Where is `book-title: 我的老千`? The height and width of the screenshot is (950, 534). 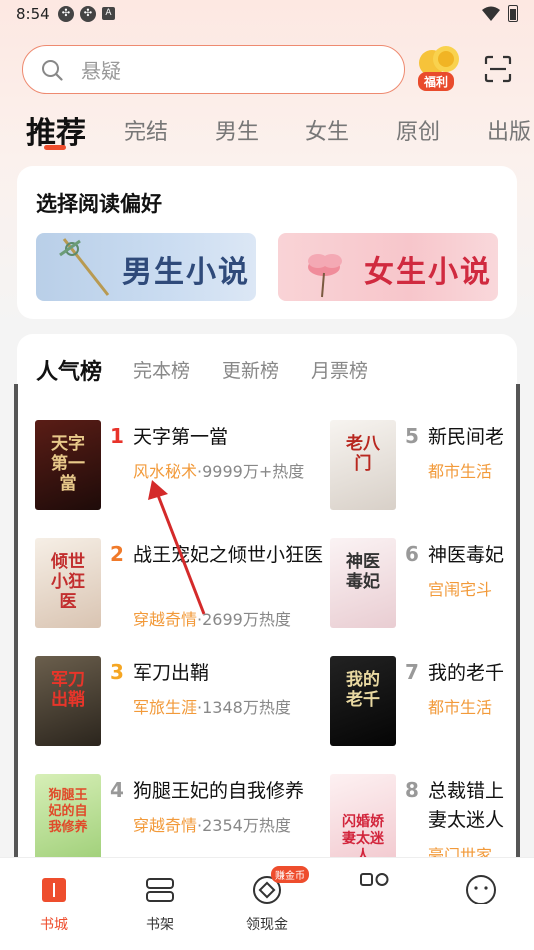 book-title: 我的老千 is located at coordinates (466, 673).